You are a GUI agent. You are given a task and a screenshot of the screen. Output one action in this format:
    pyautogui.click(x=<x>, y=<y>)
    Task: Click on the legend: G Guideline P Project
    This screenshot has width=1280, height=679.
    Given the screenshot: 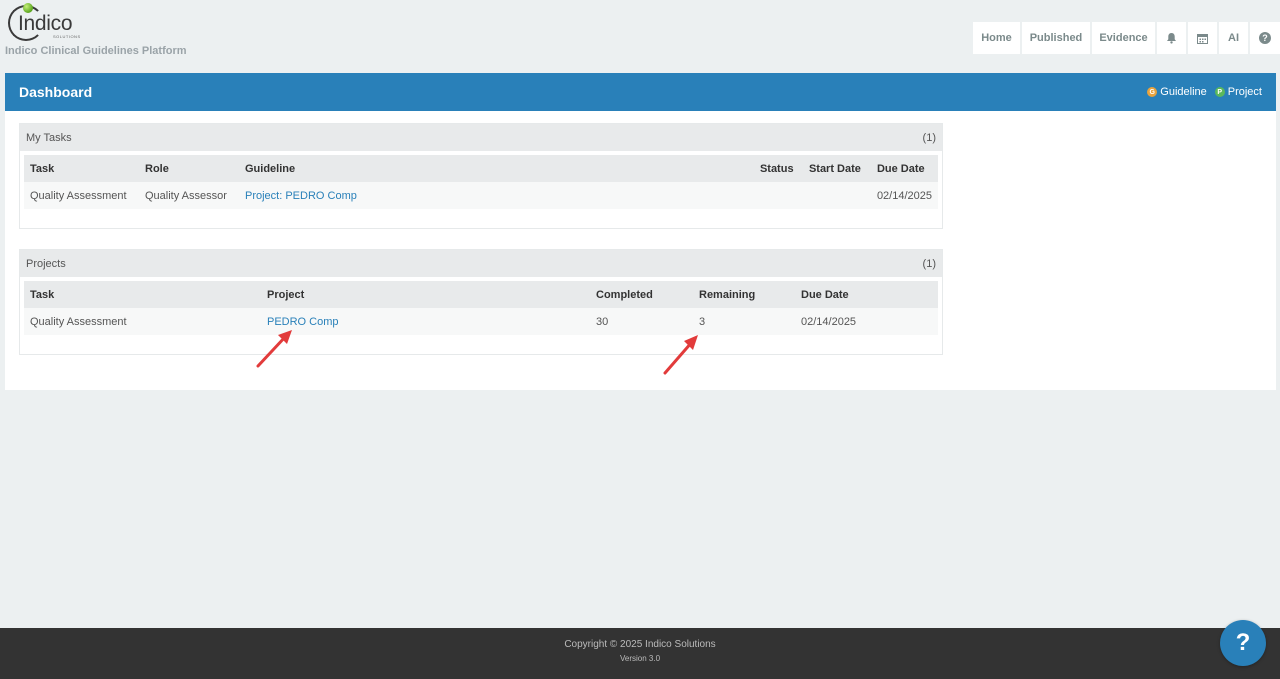 What is the action you would take?
    pyautogui.click(x=1200, y=92)
    